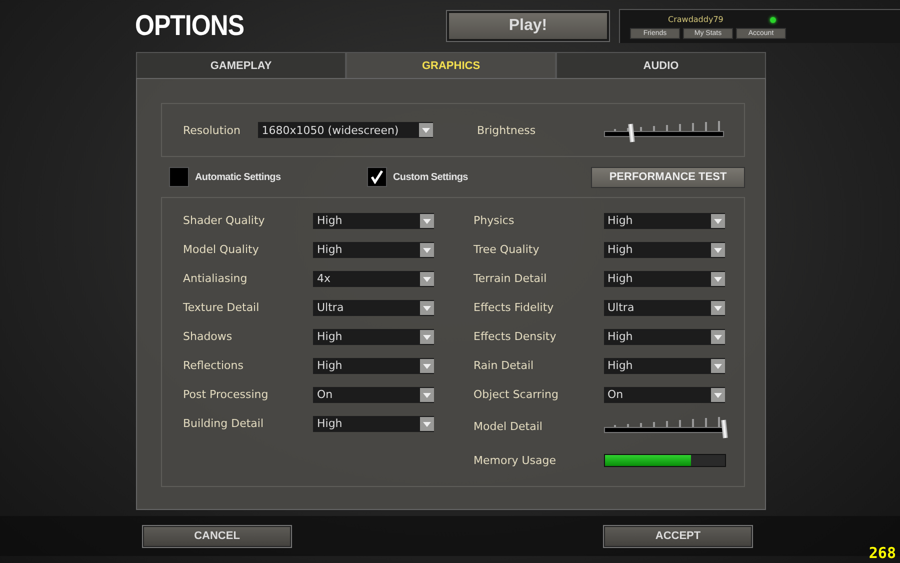 This screenshot has width=900, height=563. I want to click on tab: GRAPHICS, so click(451, 65).